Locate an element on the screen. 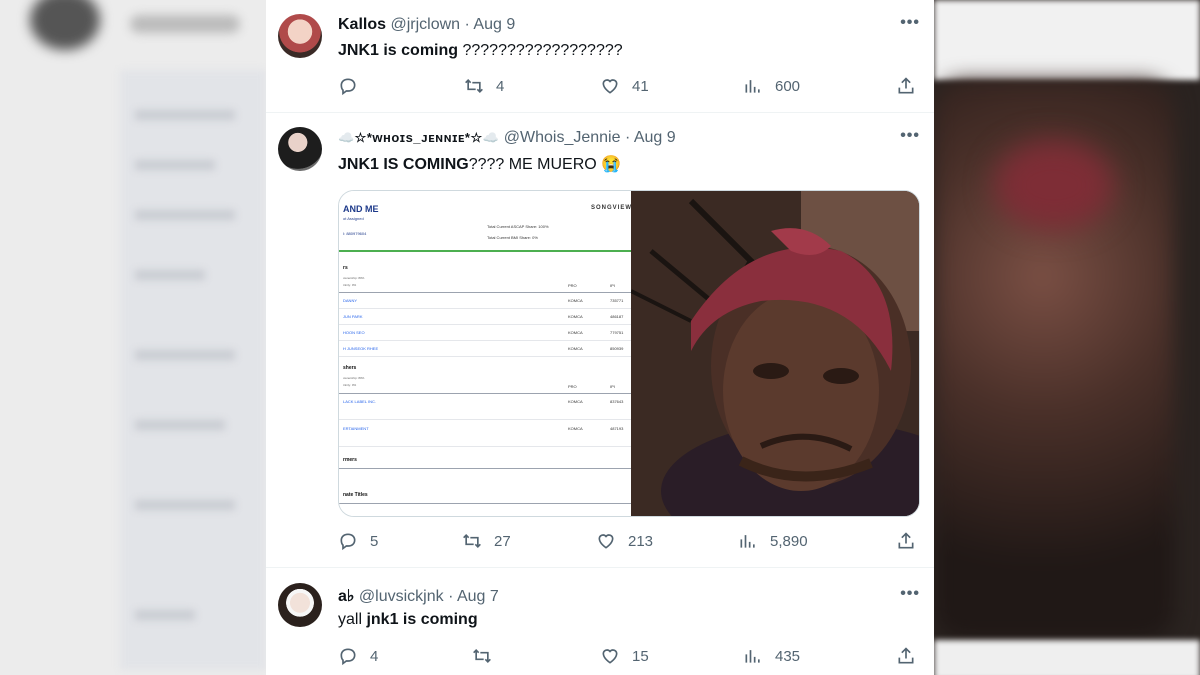 The height and width of the screenshot is (675, 1200). reply-count: 4 is located at coordinates (374, 656).